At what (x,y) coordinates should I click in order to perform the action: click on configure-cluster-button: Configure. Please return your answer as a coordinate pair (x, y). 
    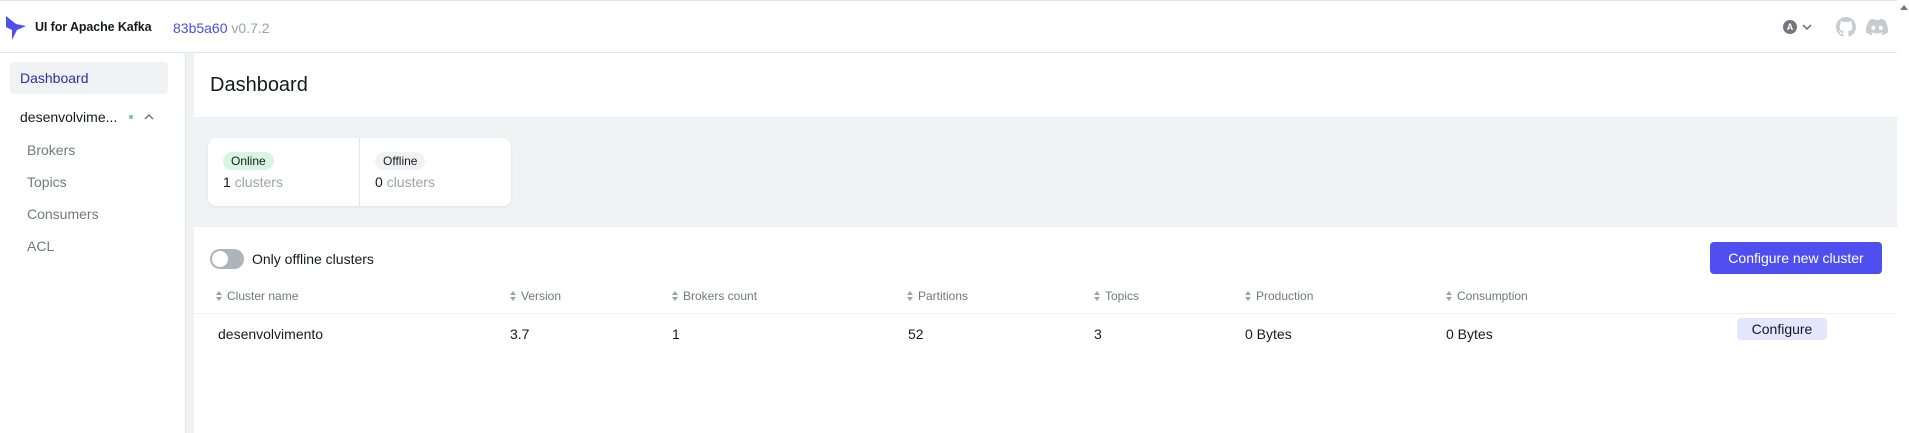
    Looking at the image, I should click on (1782, 329).